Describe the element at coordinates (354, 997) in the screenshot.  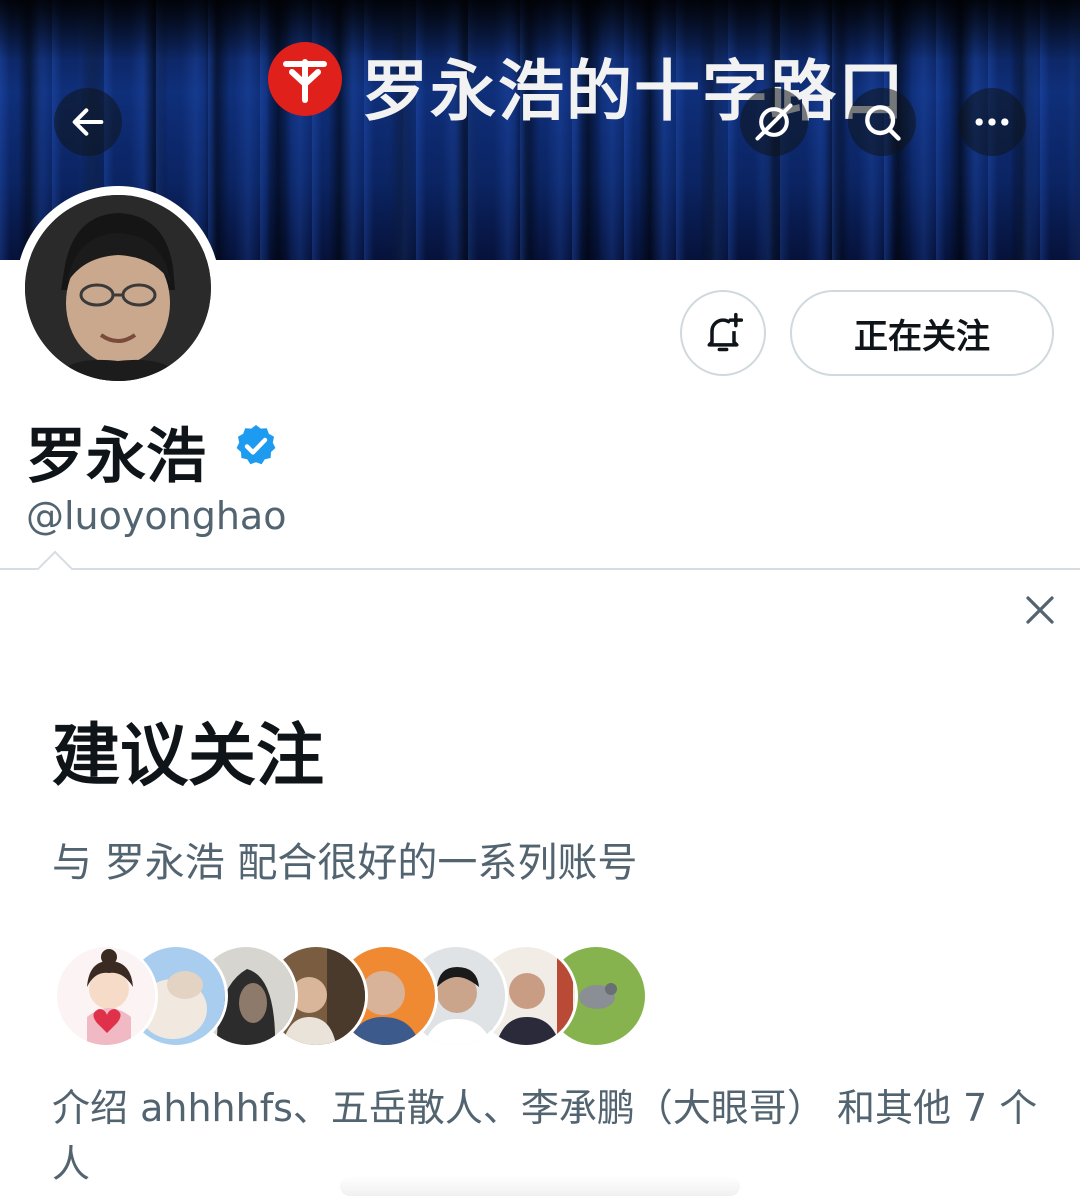
I see `suggested-avatars` at that location.